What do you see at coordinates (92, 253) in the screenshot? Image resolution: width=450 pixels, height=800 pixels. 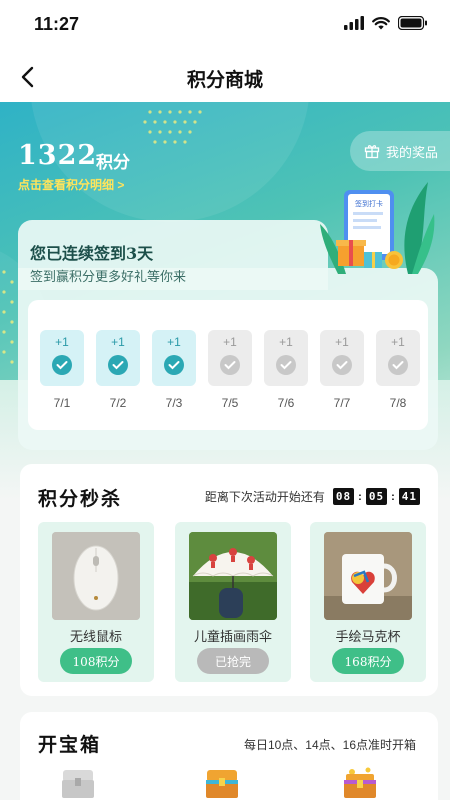 I see `signin-title: 您已连续签到3天` at bounding box center [92, 253].